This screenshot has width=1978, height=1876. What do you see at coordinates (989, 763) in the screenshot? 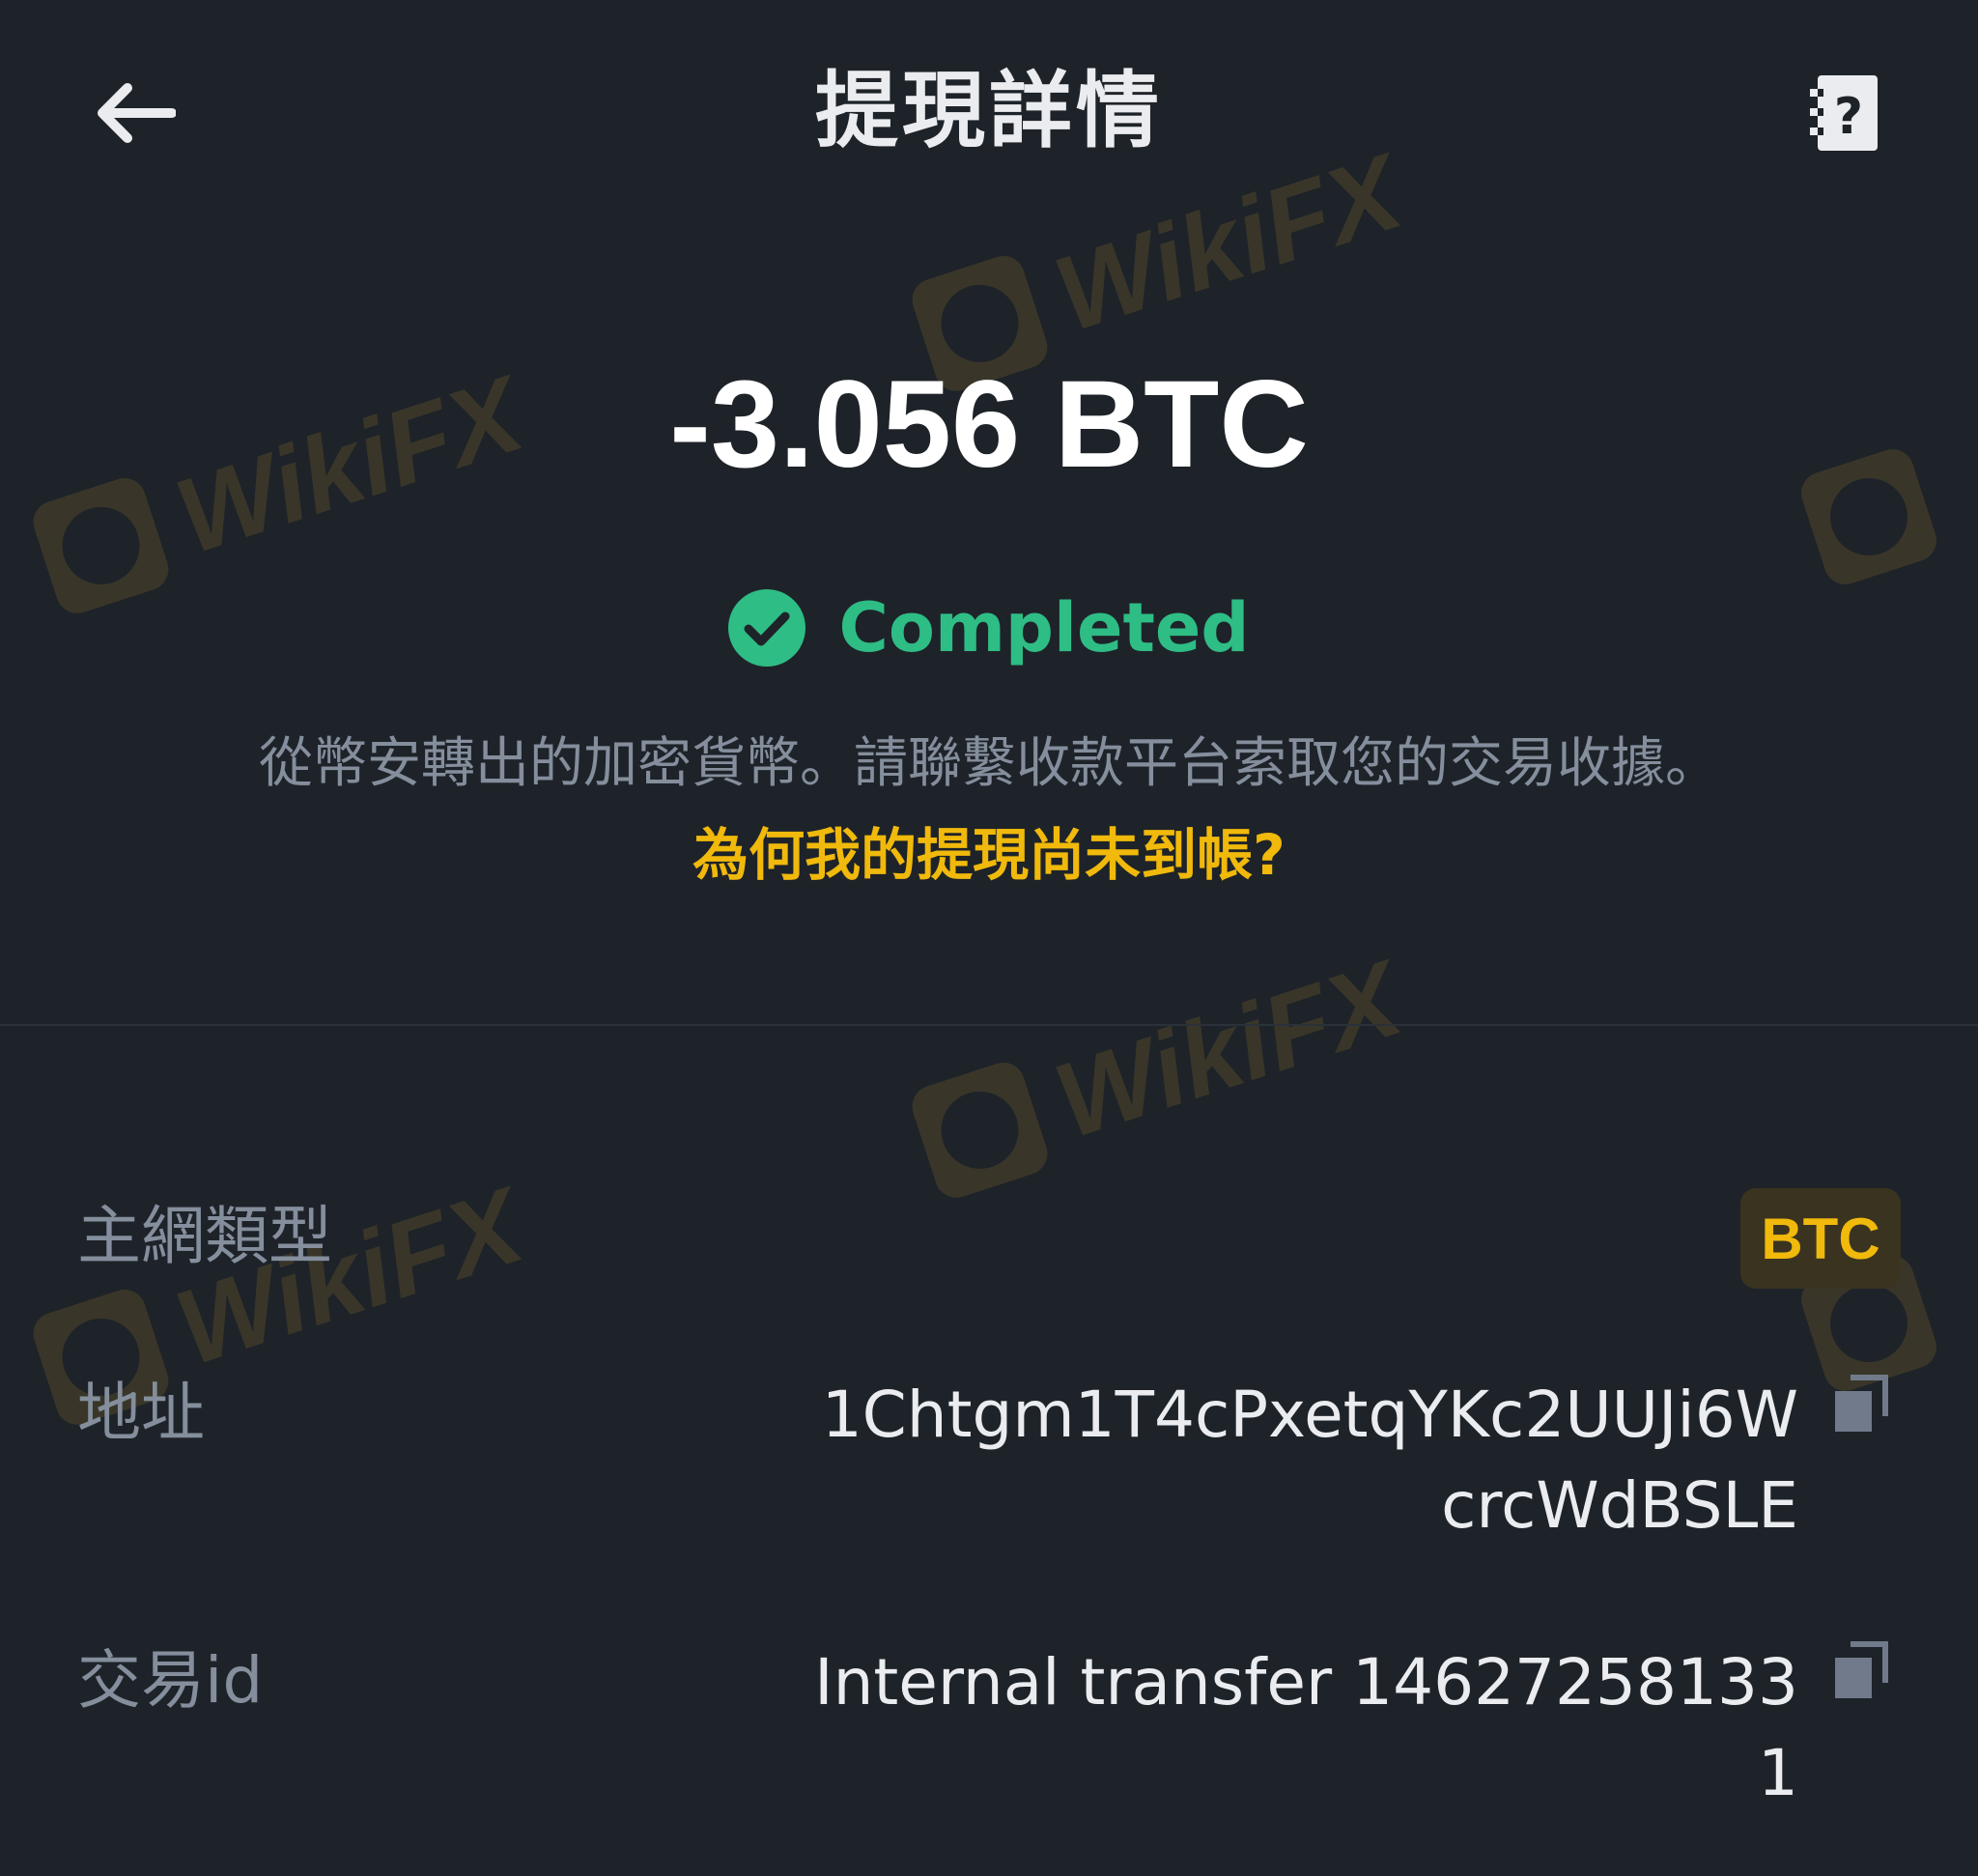
I see `description-text: 從幣安轉出的加密貨幣。請聯繫收款平台索取您的交易收據。` at bounding box center [989, 763].